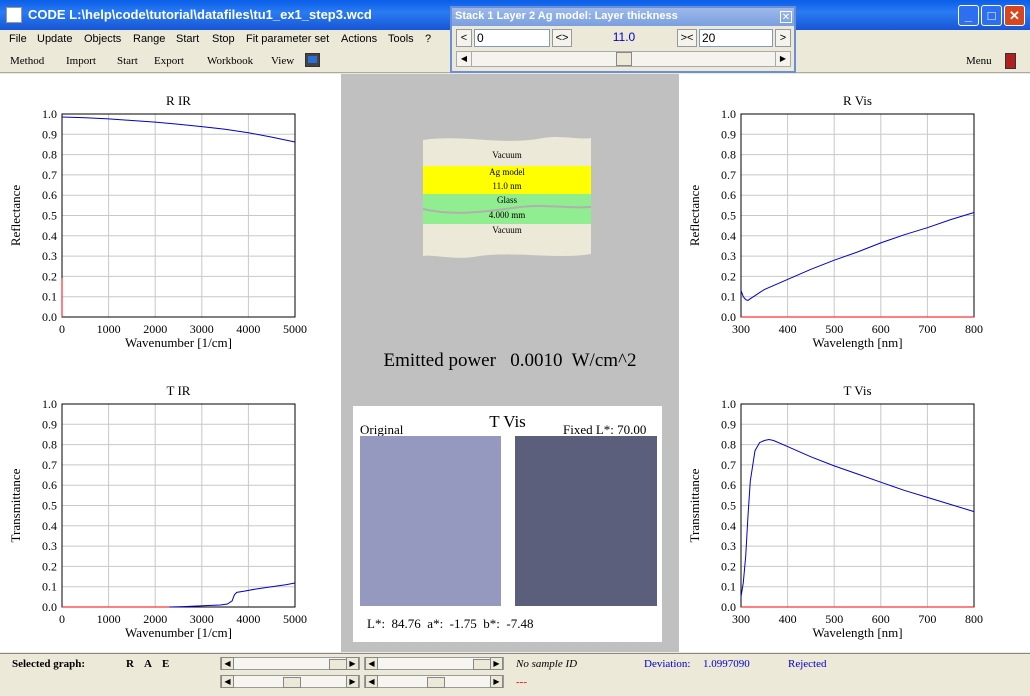 Image resolution: width=1030 pixels, height=696 pixels. Describe the element at coordinates (512, 38) in the screenshot. I see `min-value-field: 0` at that location.